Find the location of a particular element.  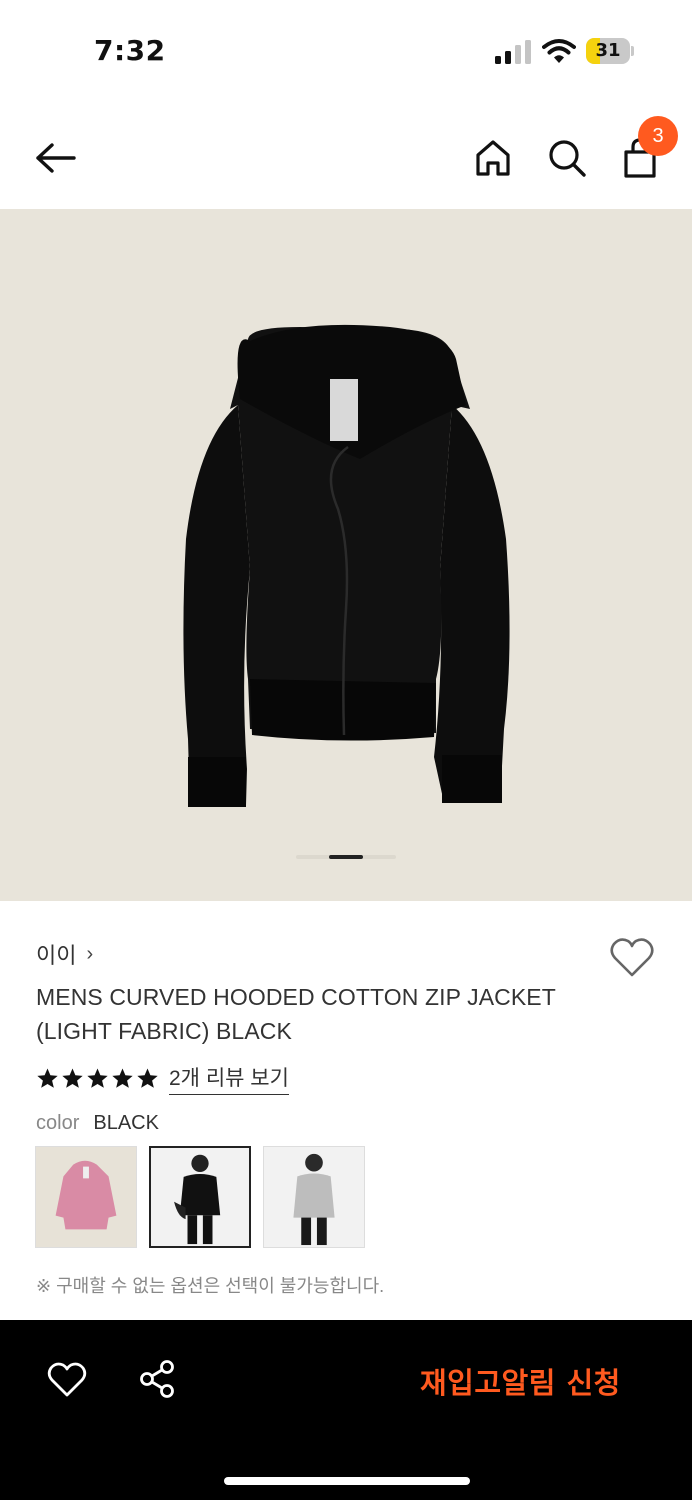

rating-stars is located at coordinates (97, 1078).